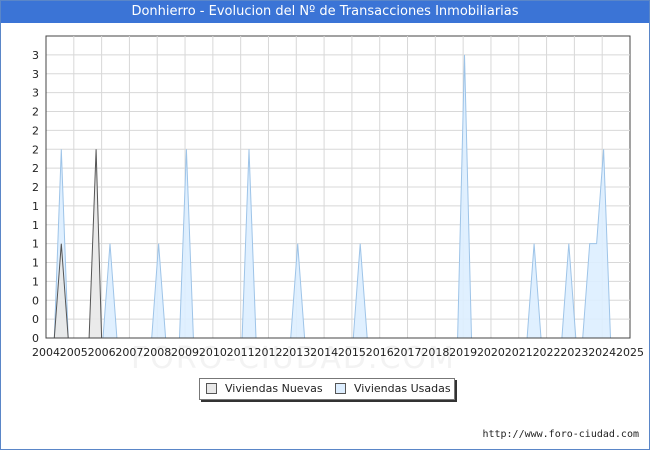  Describe the element at coordinates (435, 352) in the screenshot. I see `x-tick-label: 2018` at that location.